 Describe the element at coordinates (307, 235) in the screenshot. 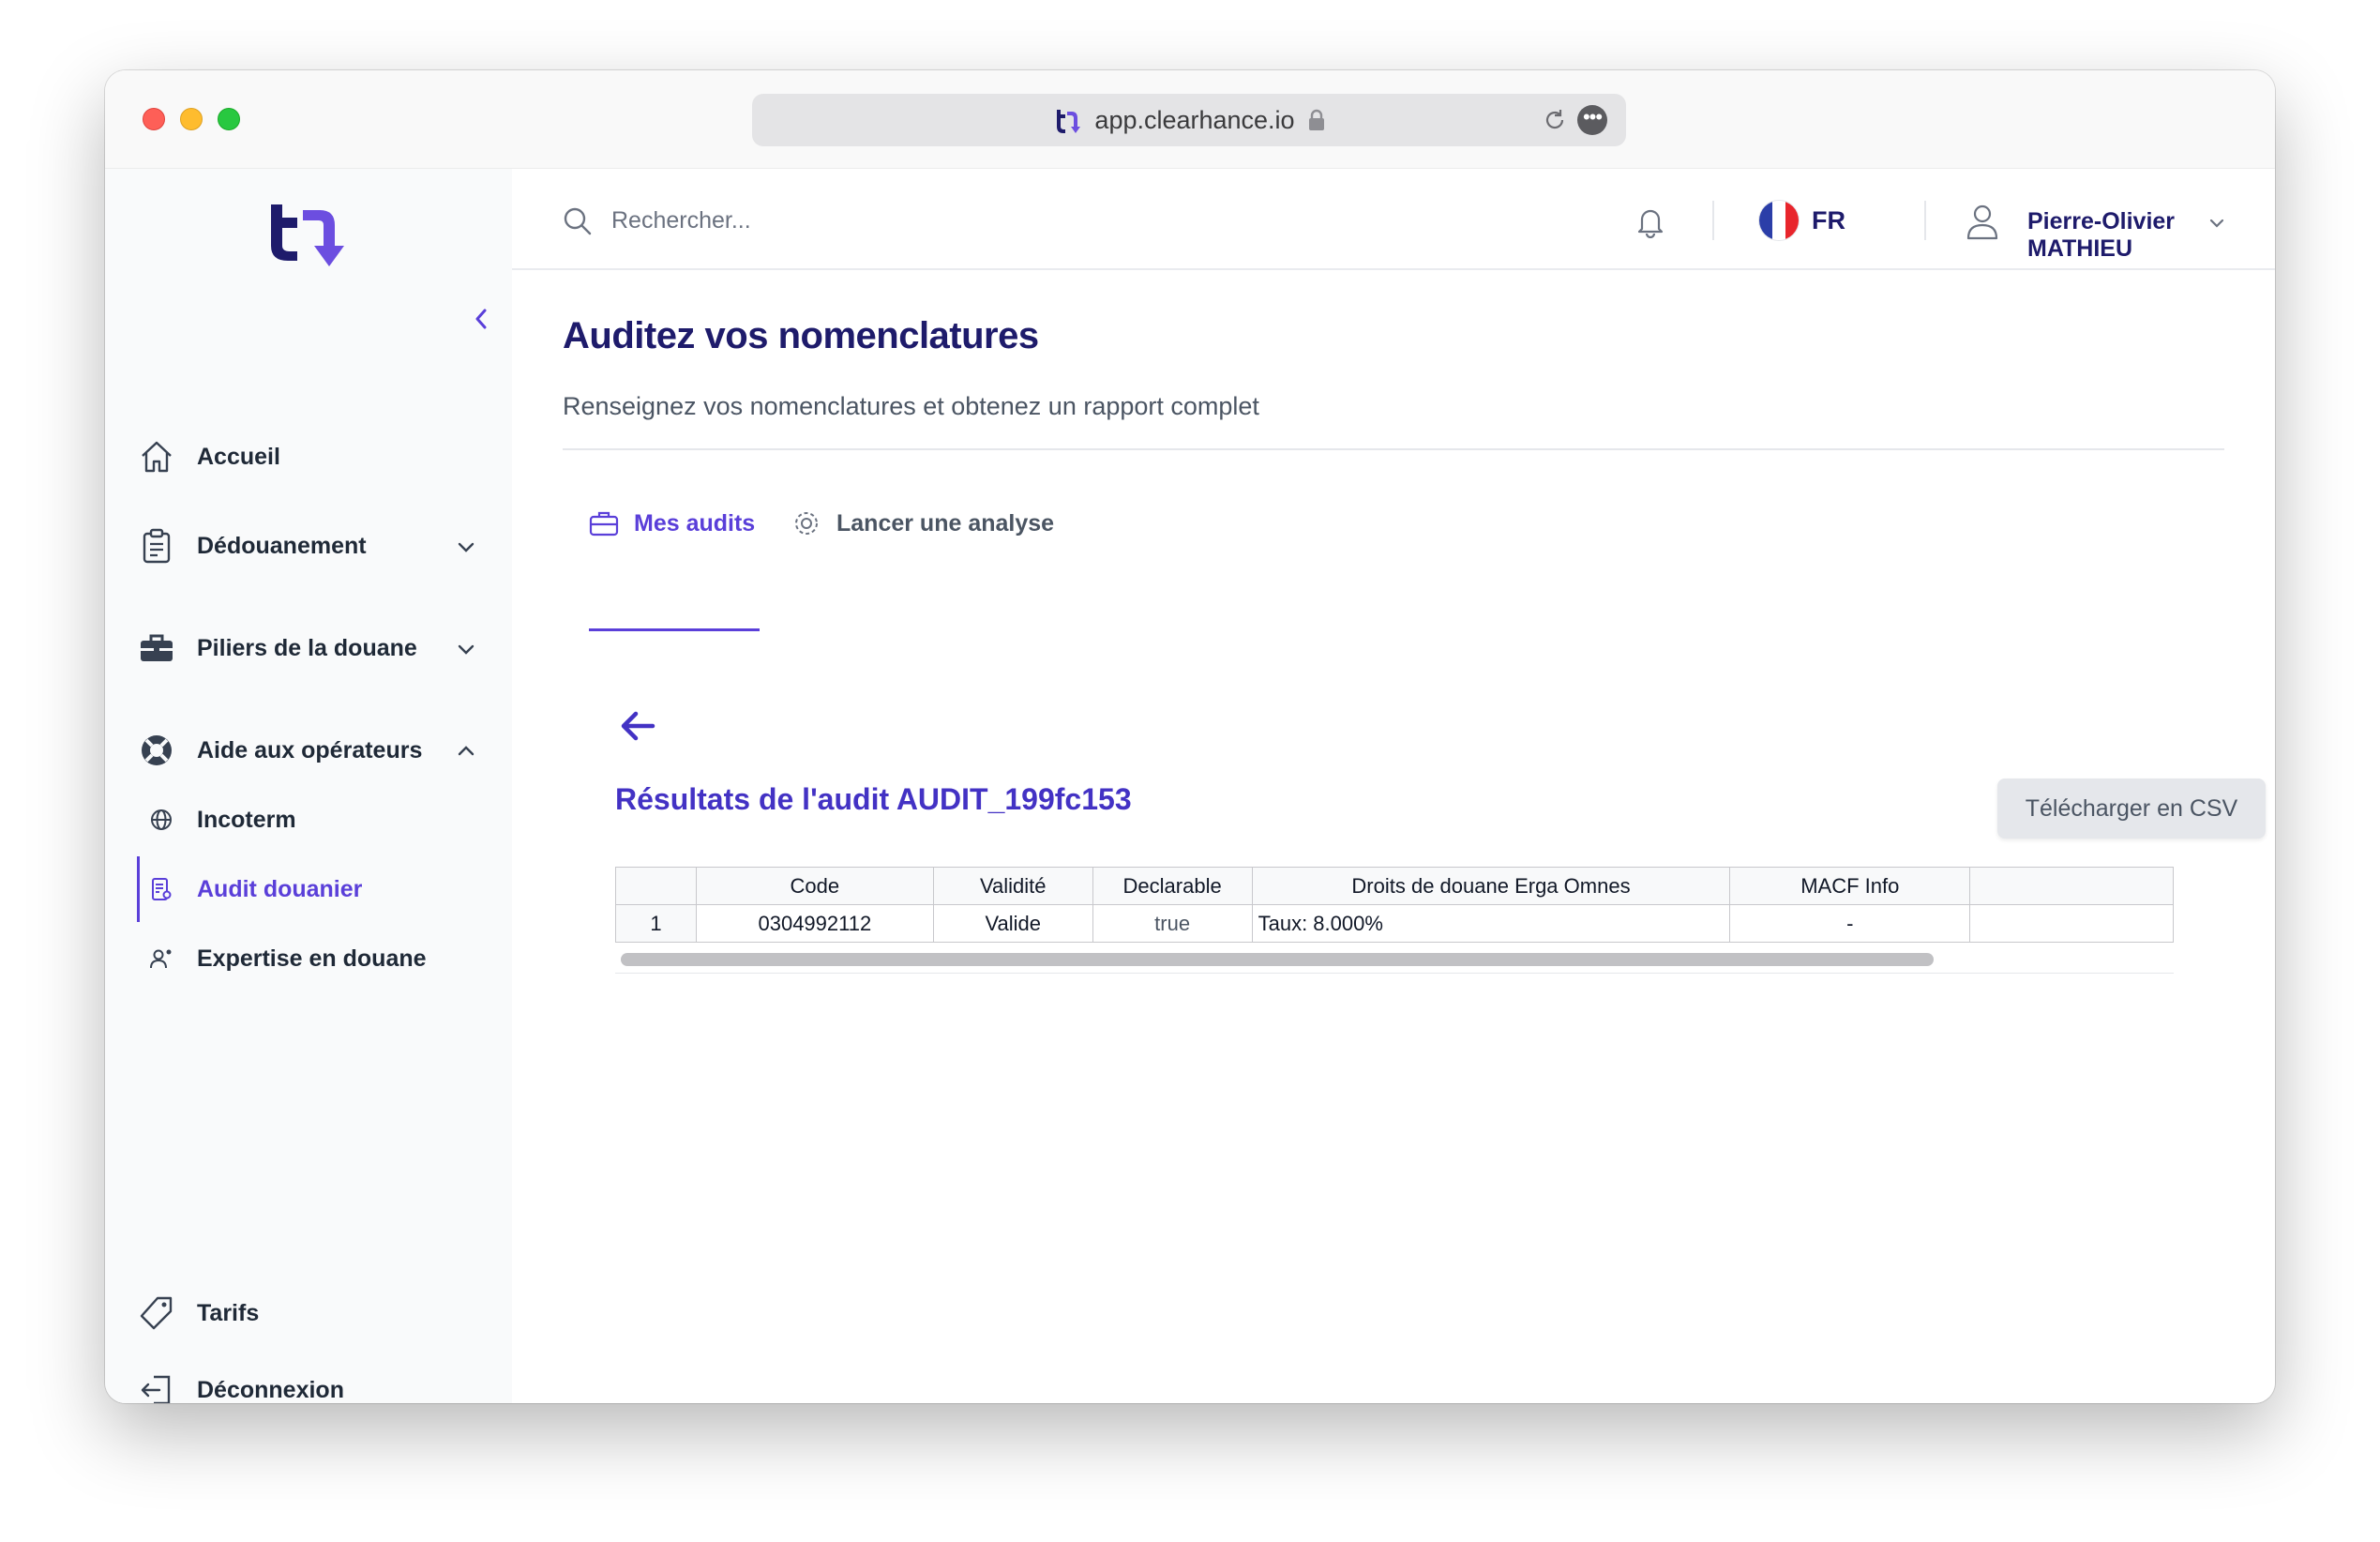

I see `clearhance-logo` at that location.